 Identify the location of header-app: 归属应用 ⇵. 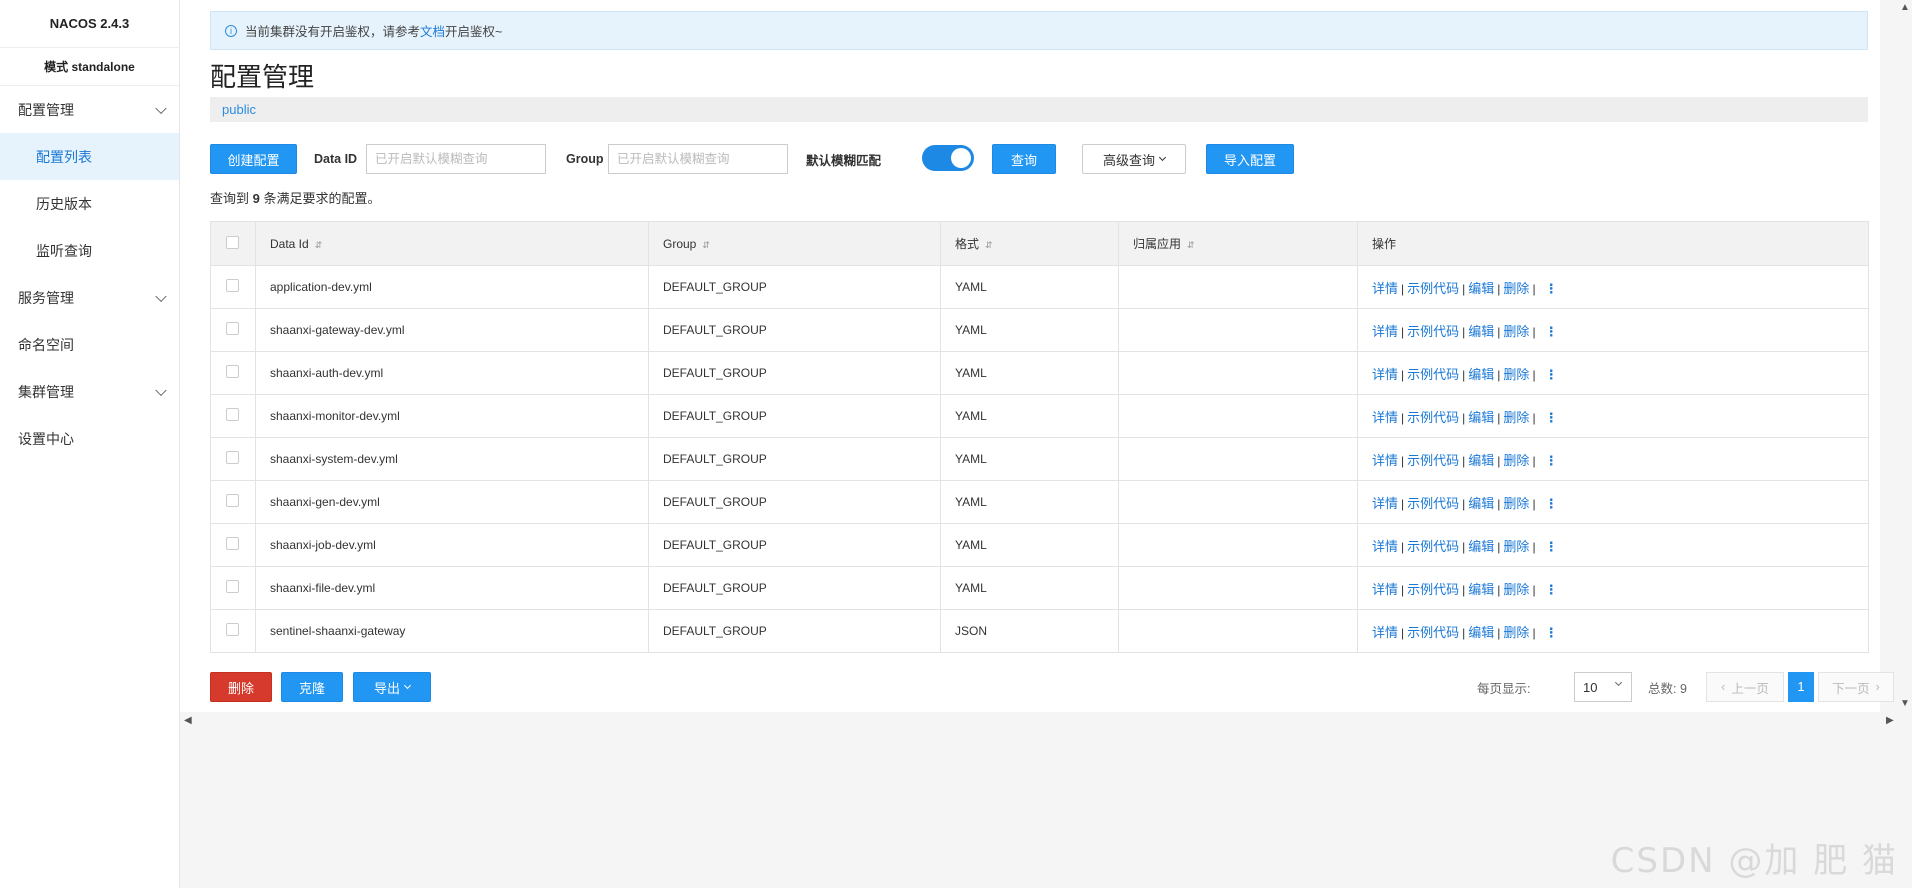
(1238, 243).